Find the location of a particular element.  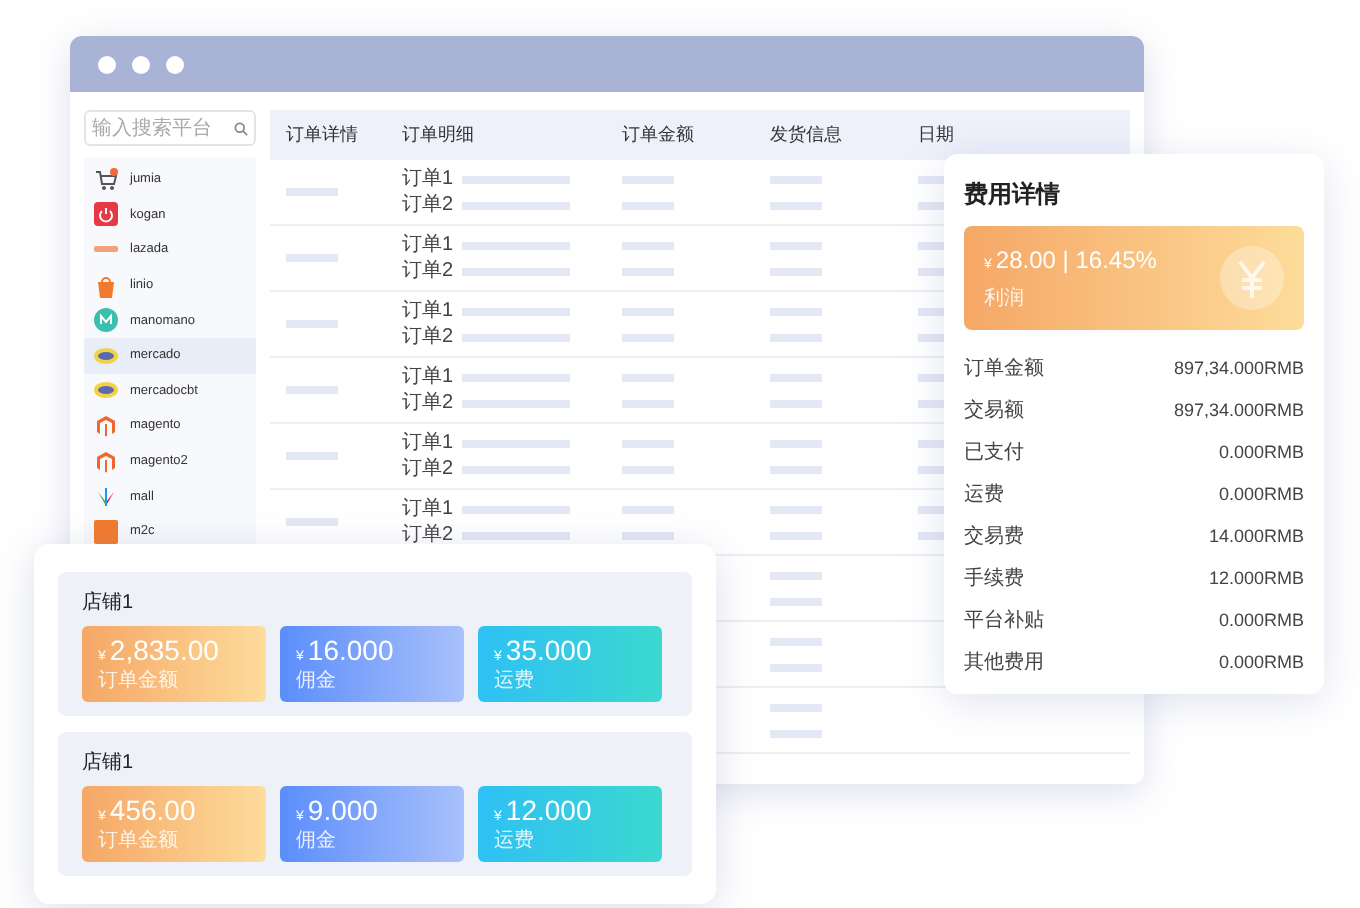

fee-label: 已支付 is located at coordinates (994, 452).